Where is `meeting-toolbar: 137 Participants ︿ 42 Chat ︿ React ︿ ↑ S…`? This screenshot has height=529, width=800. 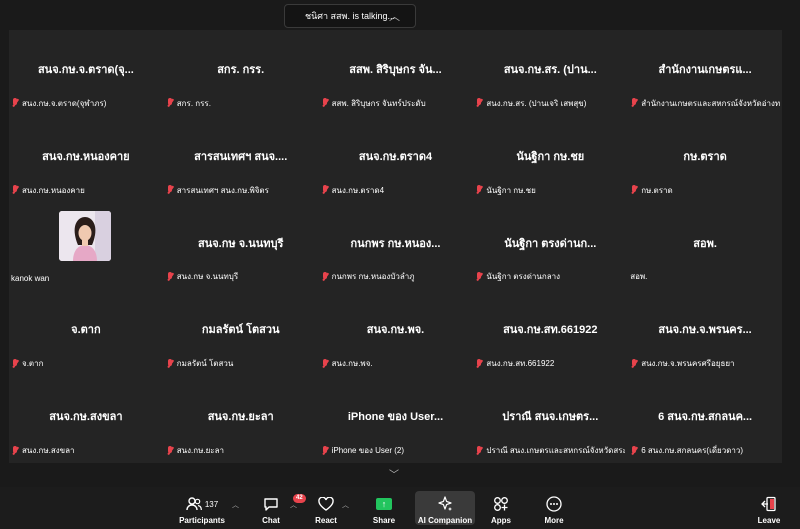 meeting-toolbar: 137 Participants ︿ 42 Chat ︿ React ︿ ↑ S… is located at coordinates (400, 508).